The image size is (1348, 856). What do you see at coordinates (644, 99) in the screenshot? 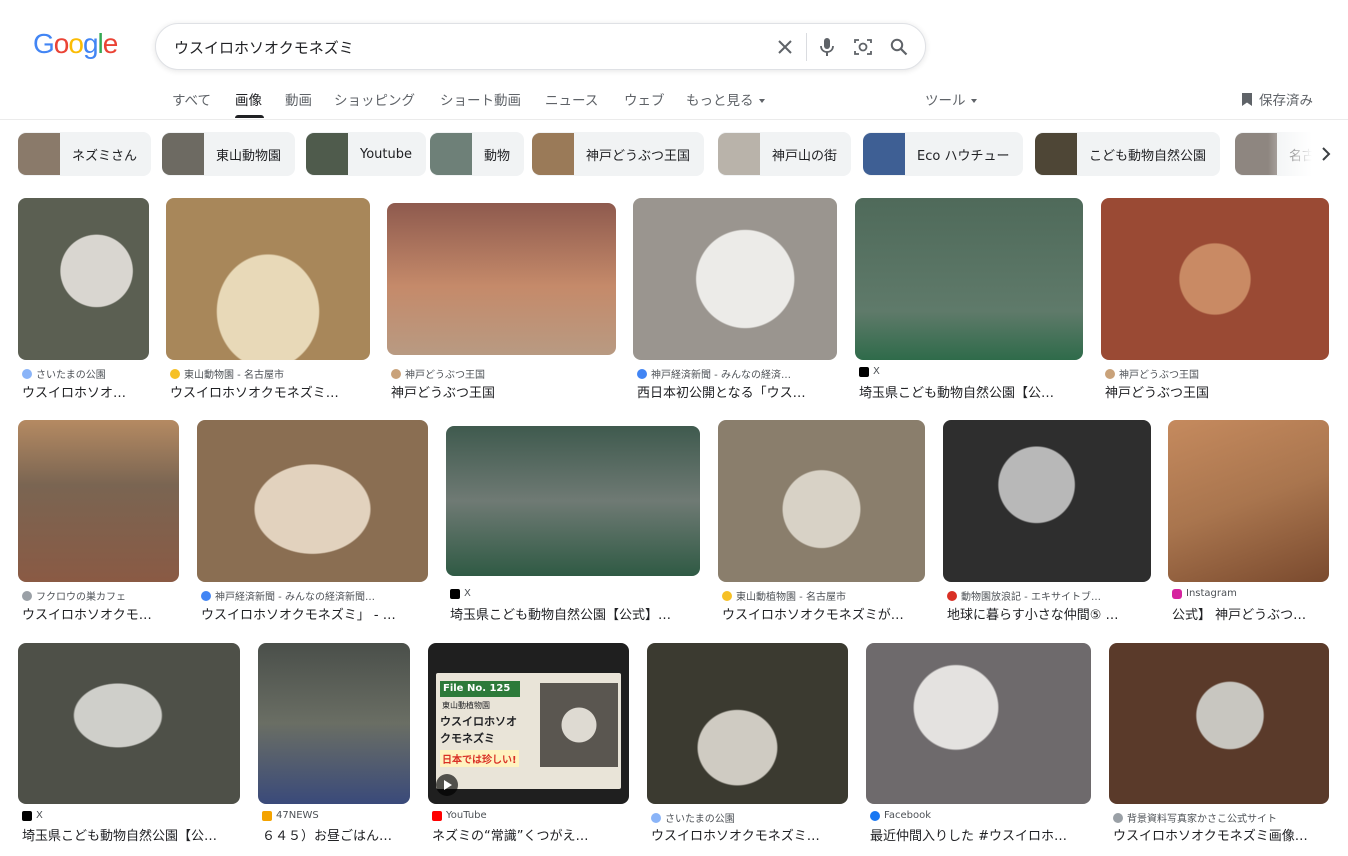
I see `tab-web: ウェブ` at bounding box center [644, 99].